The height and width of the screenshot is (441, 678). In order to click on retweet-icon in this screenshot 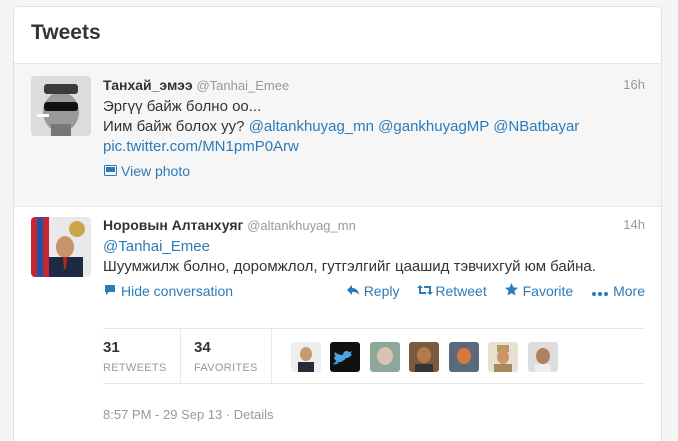, I will do `click(425, 291)`.